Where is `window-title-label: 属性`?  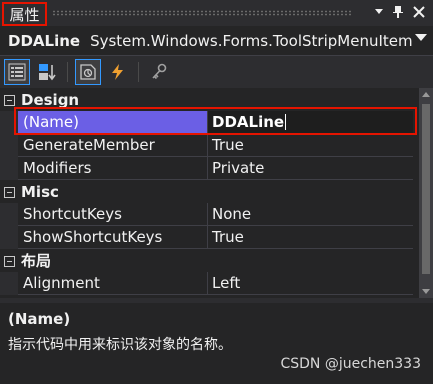
window-title-label: 属性 is located at coordinates (24, 14).